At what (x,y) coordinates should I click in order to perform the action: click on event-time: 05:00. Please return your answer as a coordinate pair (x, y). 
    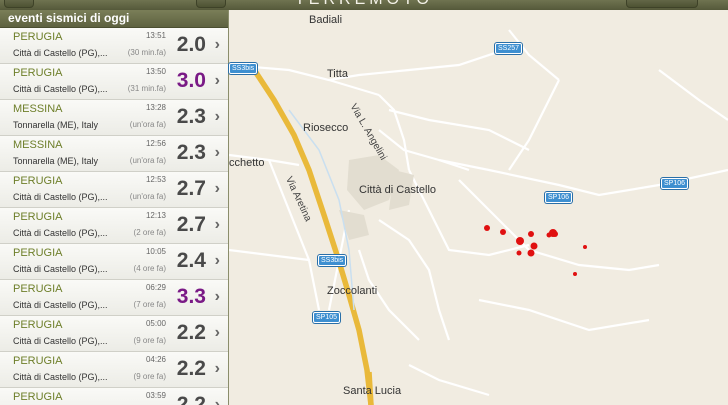
    Looking at the image, I should click on (155, 323).